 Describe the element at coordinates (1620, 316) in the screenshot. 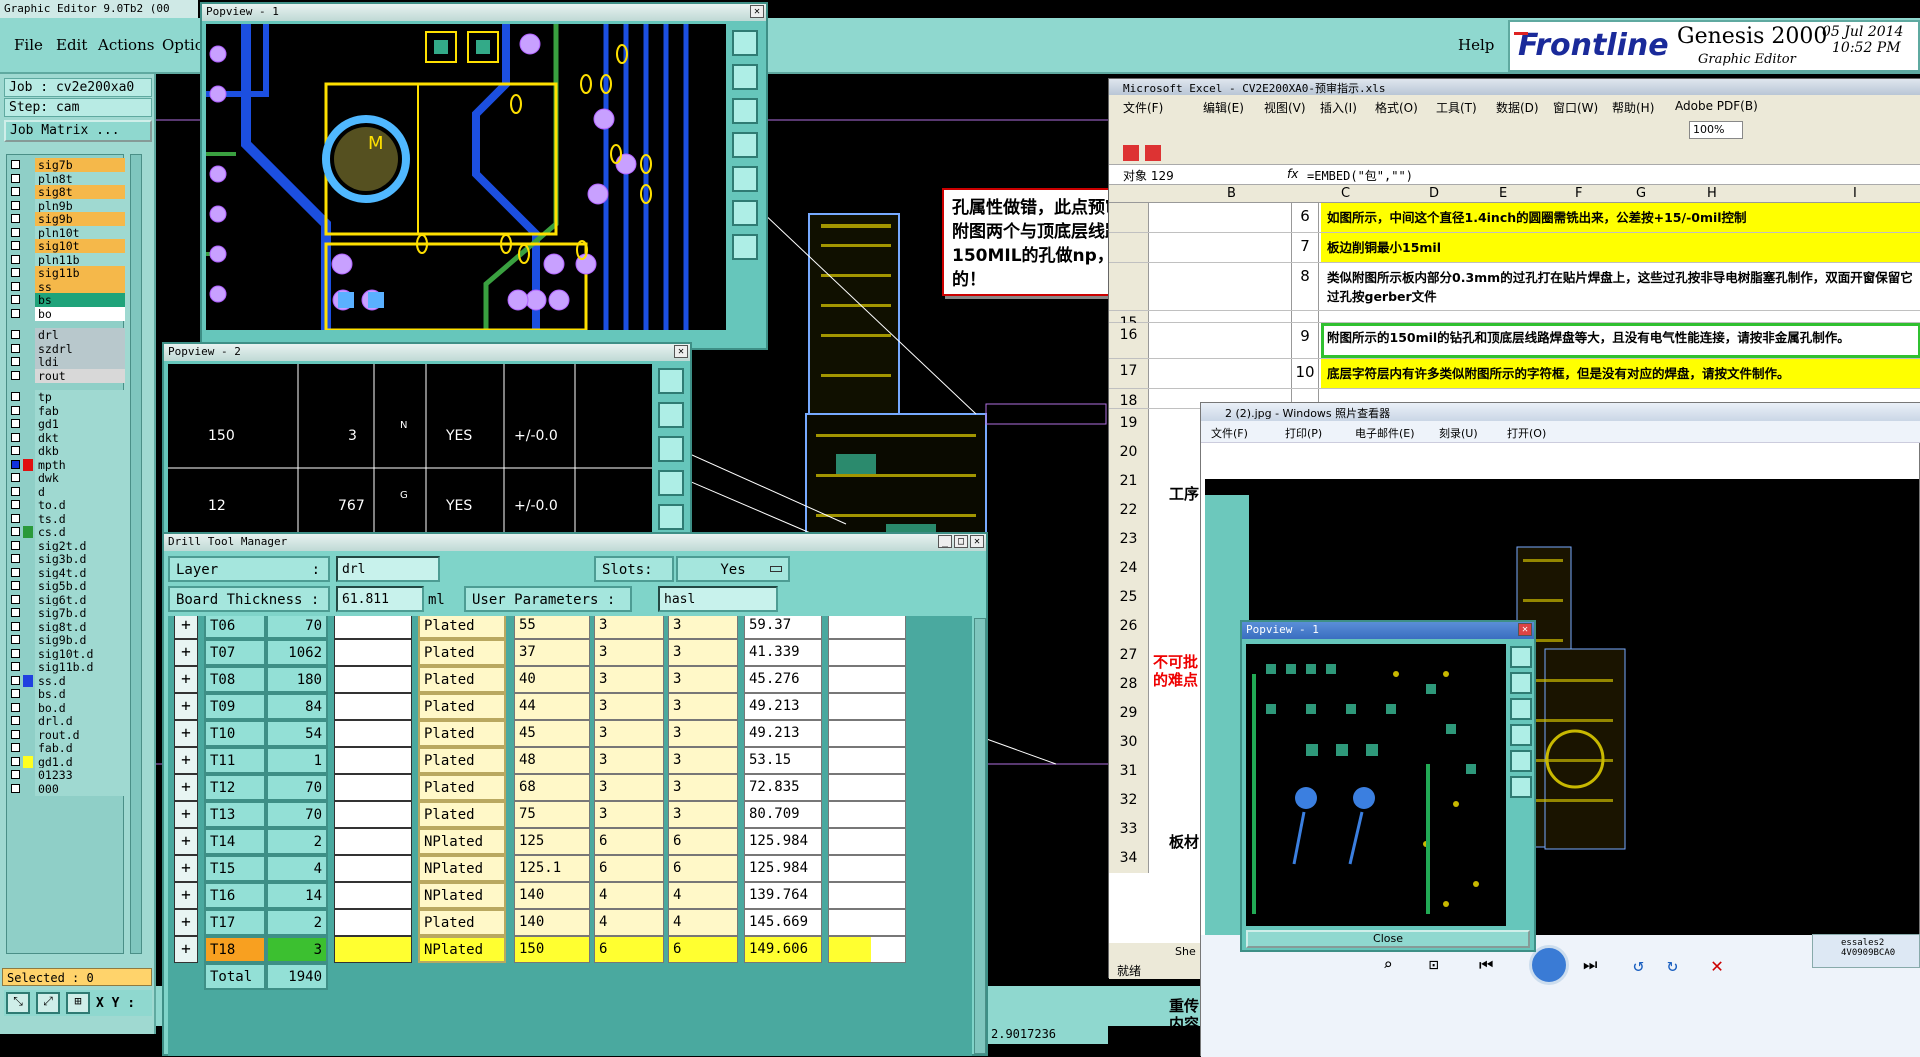

I see `item-text` at that location.